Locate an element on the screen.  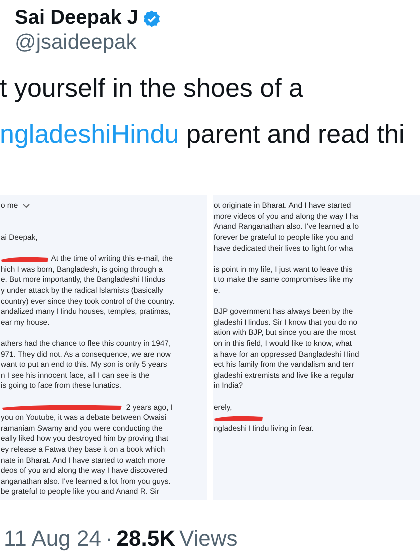
tweet-text: t yourself in the shoes of a is located at coordinates (152, 88).